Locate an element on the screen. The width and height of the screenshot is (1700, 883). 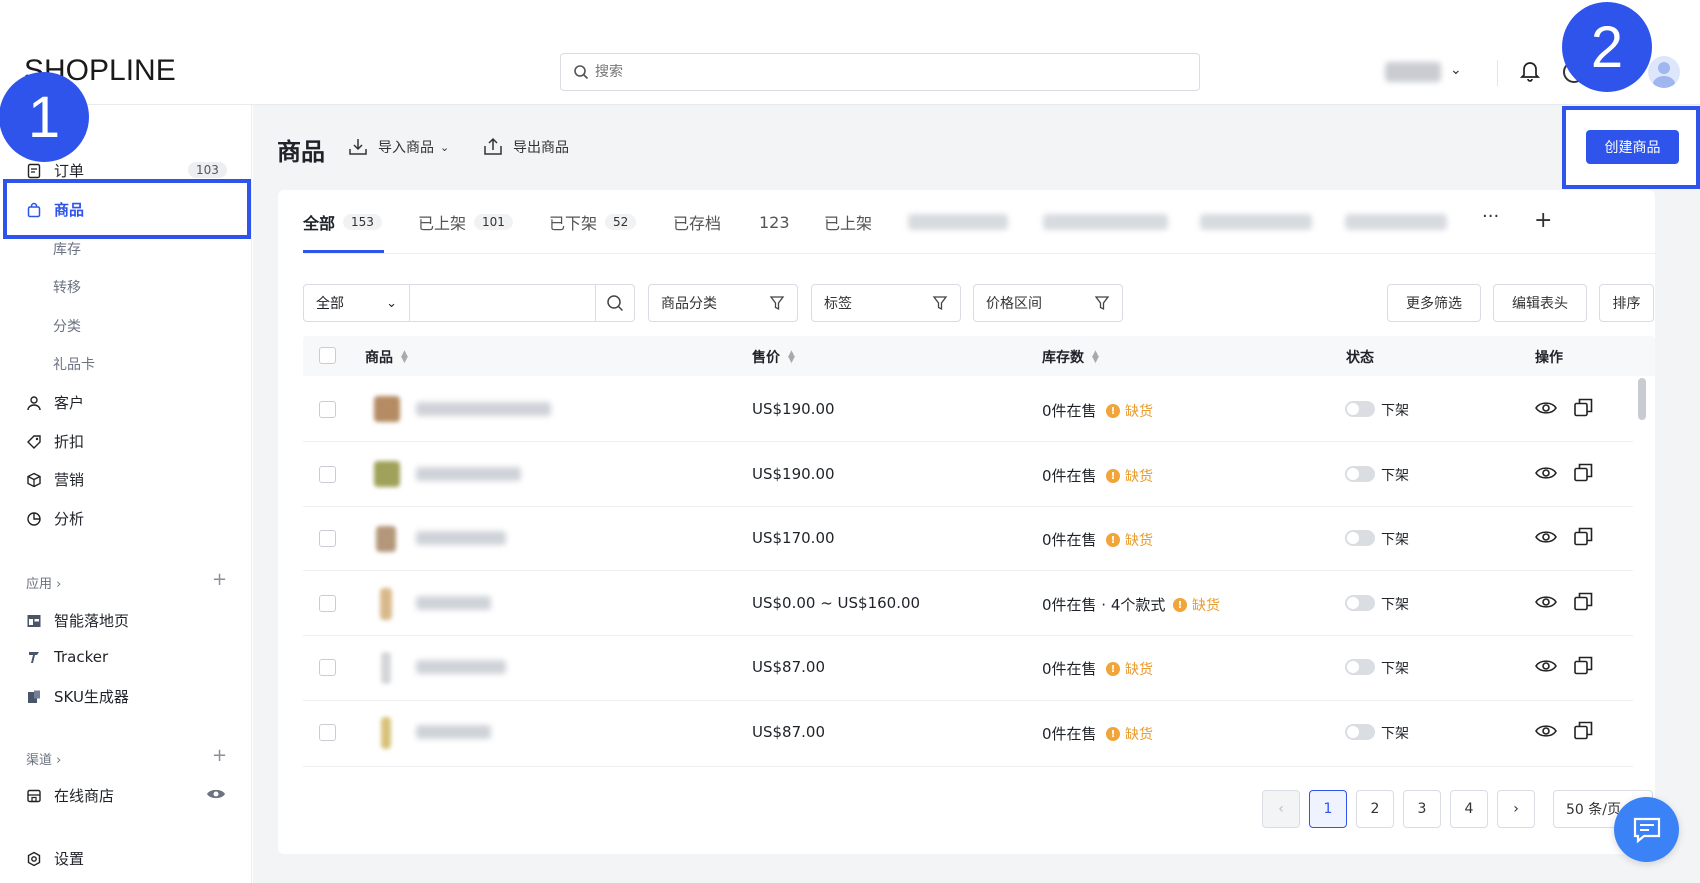
filter-label: 商品分类 is located at coordinates (689, 304).